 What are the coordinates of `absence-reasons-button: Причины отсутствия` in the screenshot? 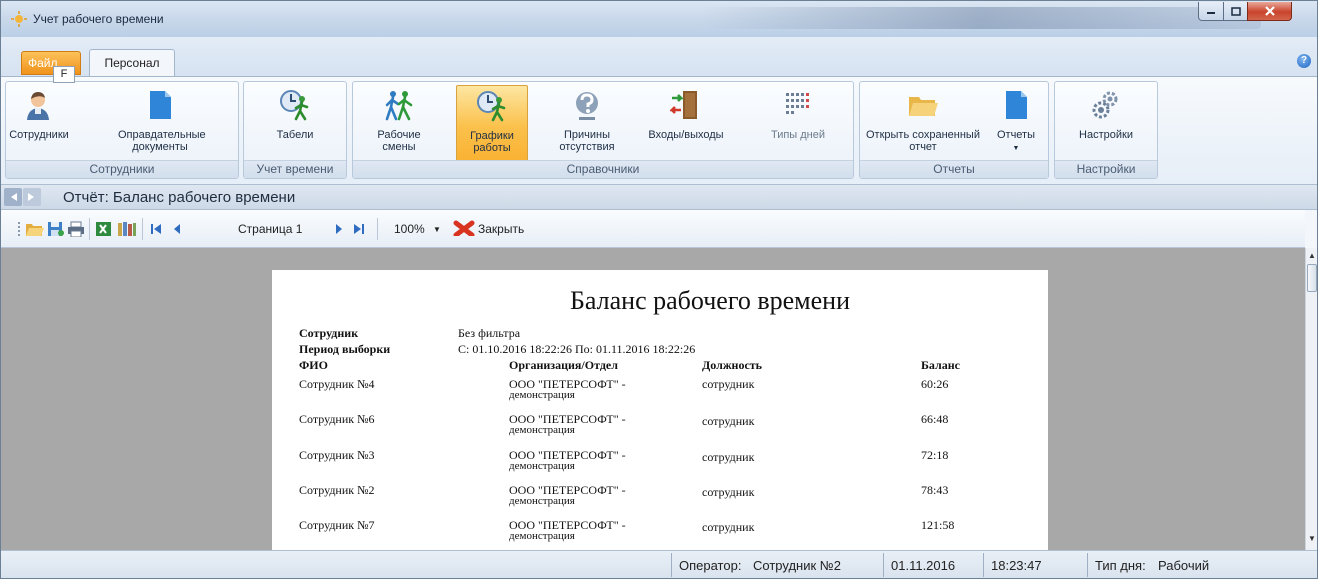 It's located at (587, 123).